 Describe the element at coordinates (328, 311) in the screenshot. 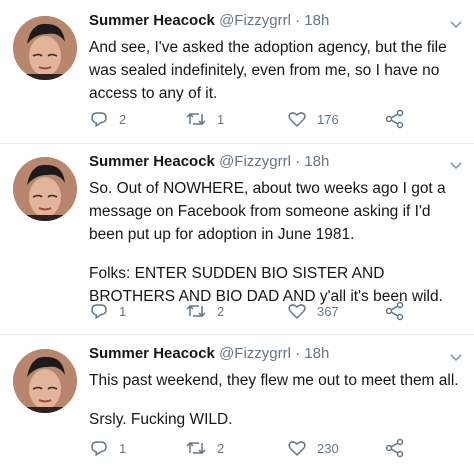

I see `like-count: 367` at that location.